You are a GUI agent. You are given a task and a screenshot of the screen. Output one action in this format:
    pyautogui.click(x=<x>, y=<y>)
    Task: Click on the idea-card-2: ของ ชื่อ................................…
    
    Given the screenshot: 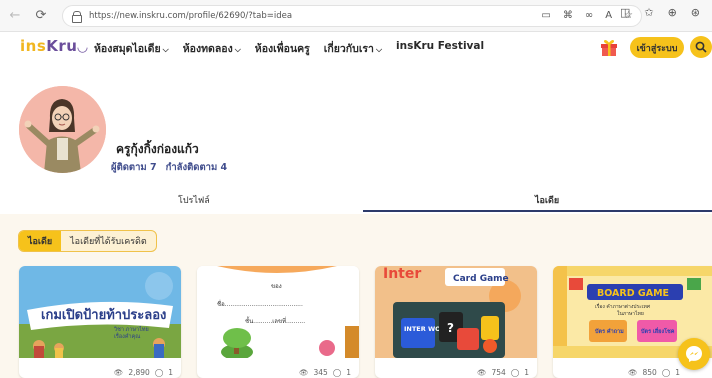 What is the action you would take?
    pyautogui.click(x=278, y=322)
    